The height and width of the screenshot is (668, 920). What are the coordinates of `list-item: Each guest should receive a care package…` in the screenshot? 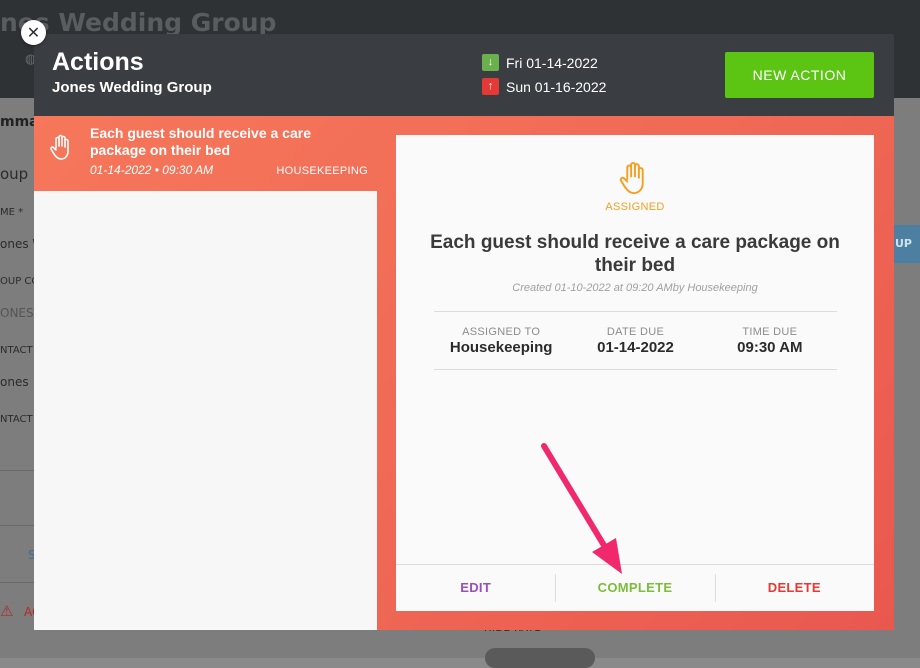 It's located at (205, 153).